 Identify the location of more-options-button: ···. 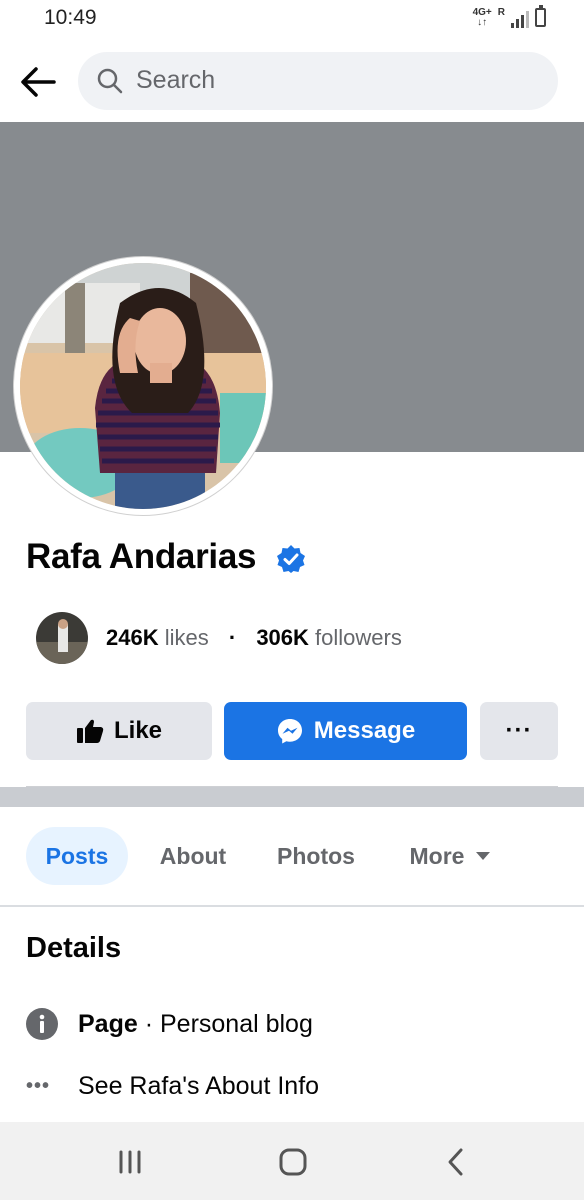
(519, 731).